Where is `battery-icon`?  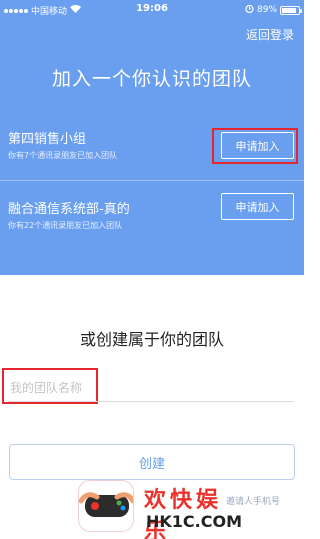
battery-icon is located at coordinates (291, 10).